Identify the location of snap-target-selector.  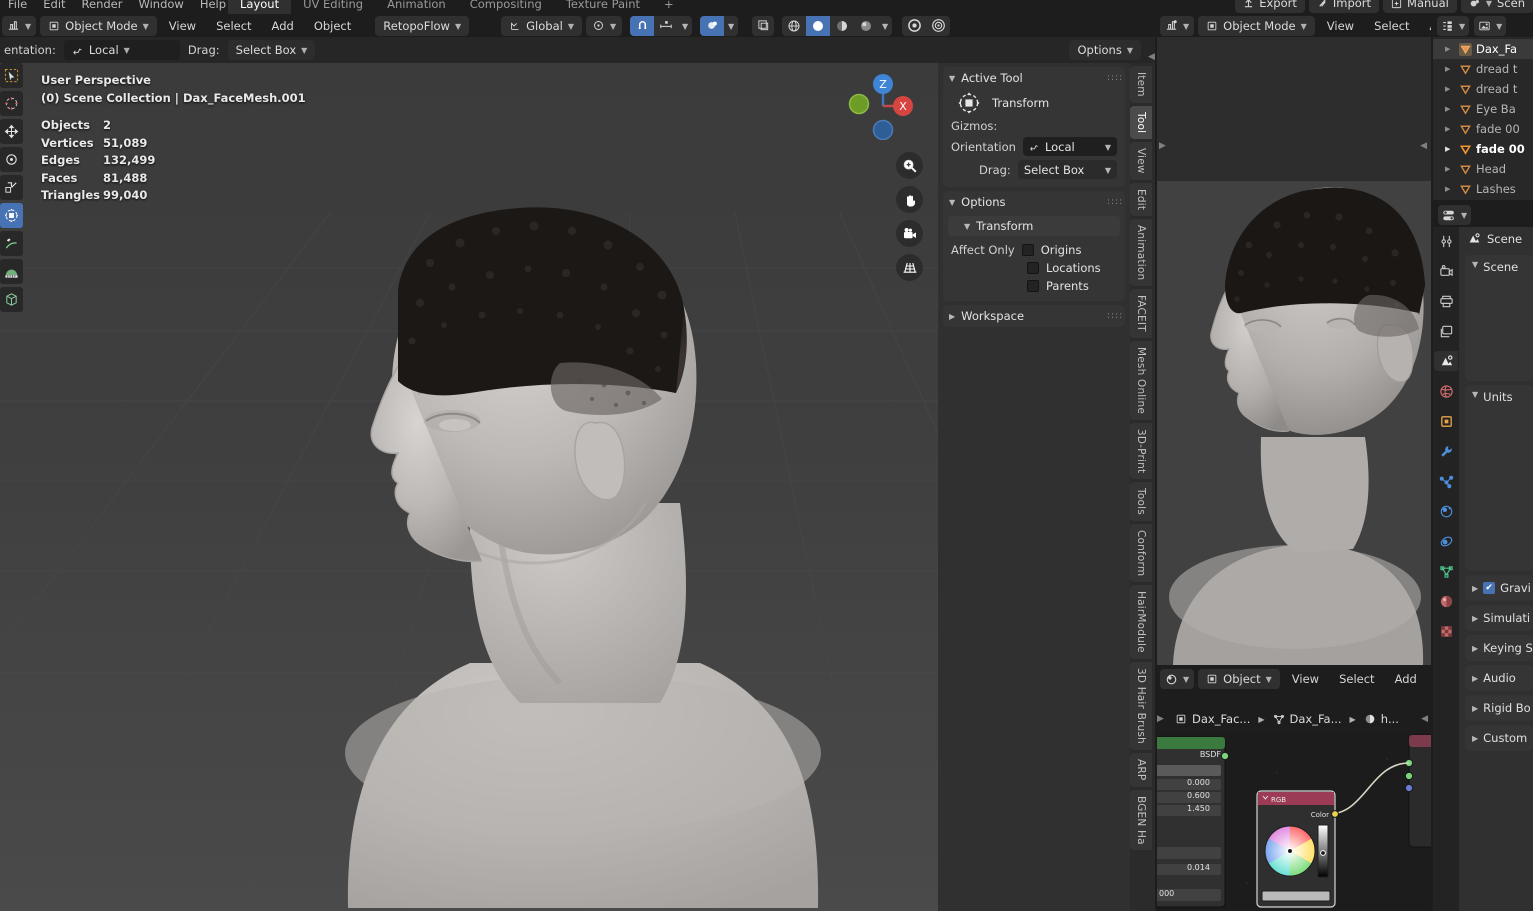
(666, 26).